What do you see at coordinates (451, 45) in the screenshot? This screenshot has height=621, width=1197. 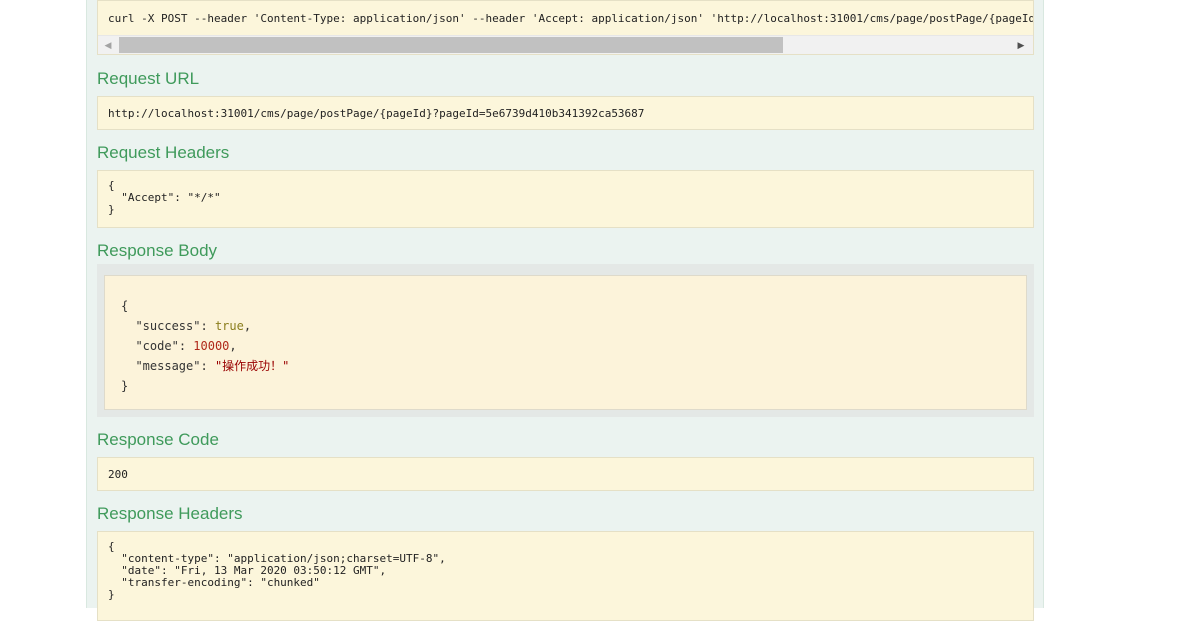 I see `scrollbar-thumb` at bounding box center [451, 45].